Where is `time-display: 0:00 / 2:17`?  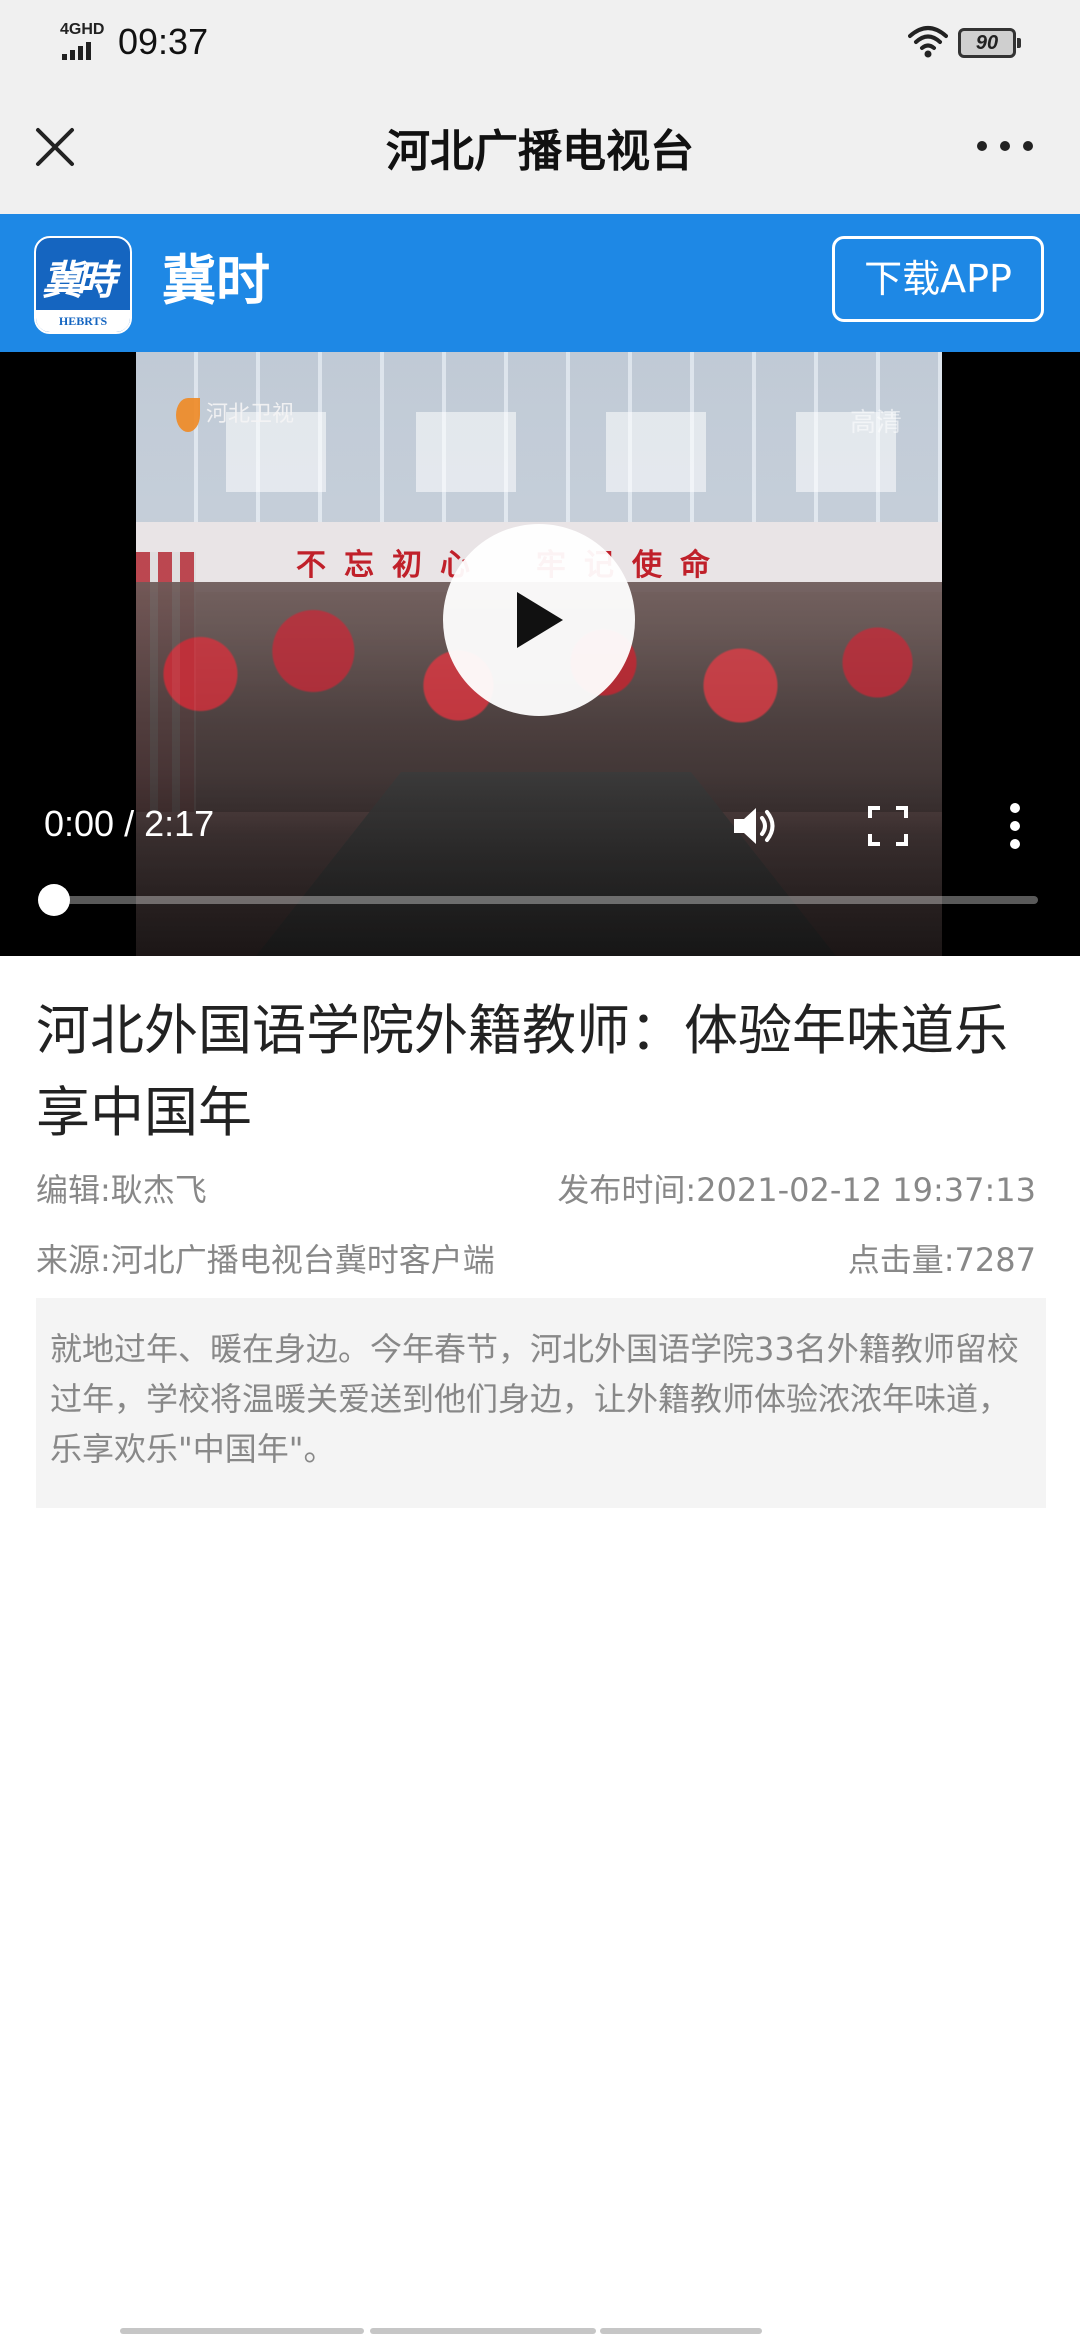 time-display: 0:00 / 2:17 is located at coordinates (129, 824).